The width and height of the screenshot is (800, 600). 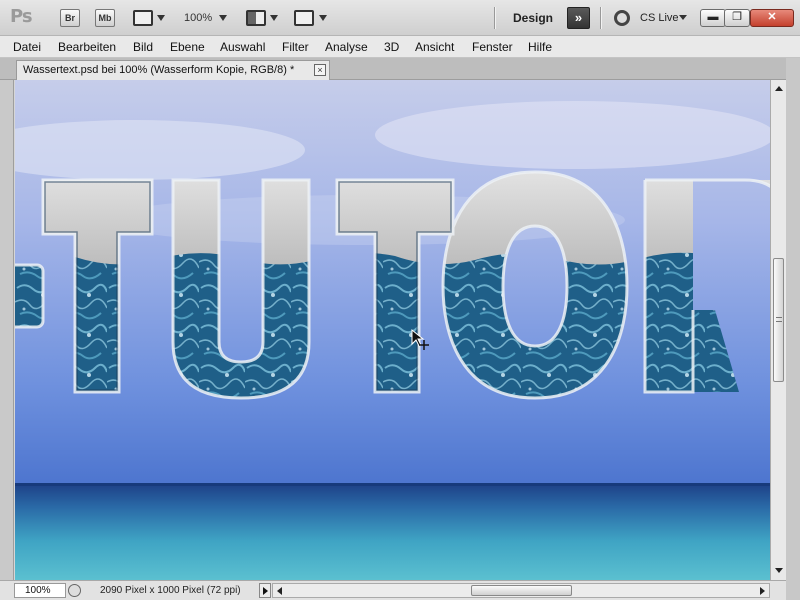 I want to click on horizontal-scrollbar, so click(x=521, y=590).